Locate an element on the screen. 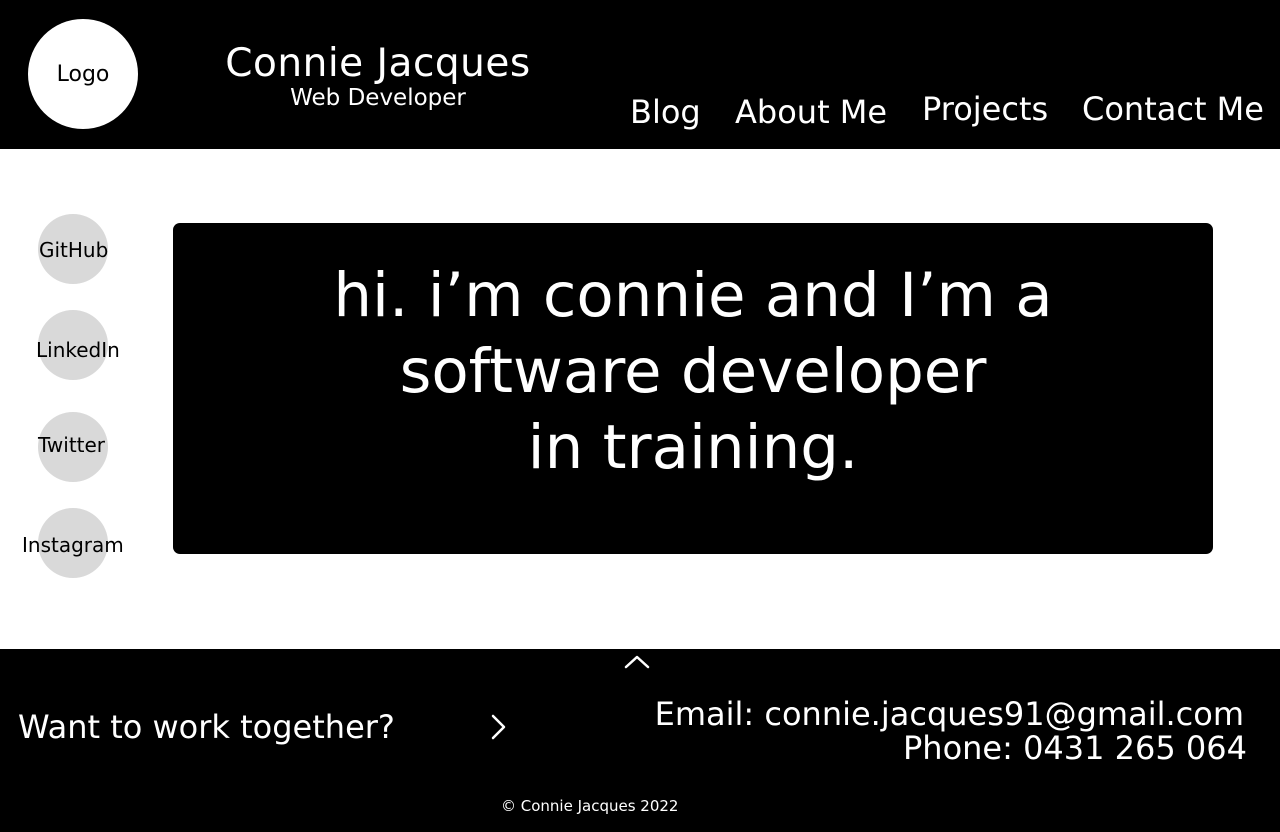 Image resolution: width=1280 pixels, height=832 pixels. hero-heading-line-1: hi. i’m connie and I’m a is located at coordinates (693, 295).